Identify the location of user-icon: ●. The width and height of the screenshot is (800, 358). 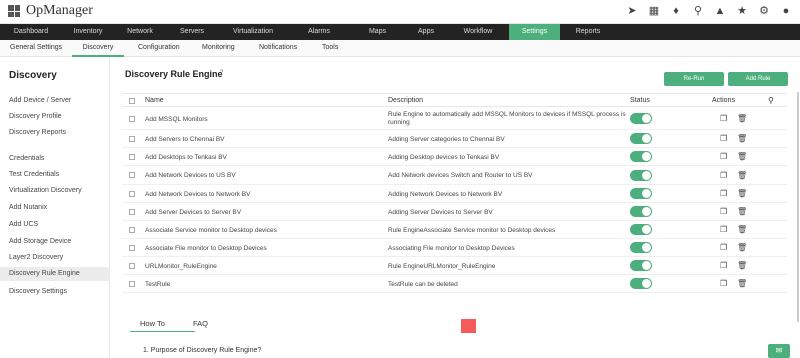
(786, 11).